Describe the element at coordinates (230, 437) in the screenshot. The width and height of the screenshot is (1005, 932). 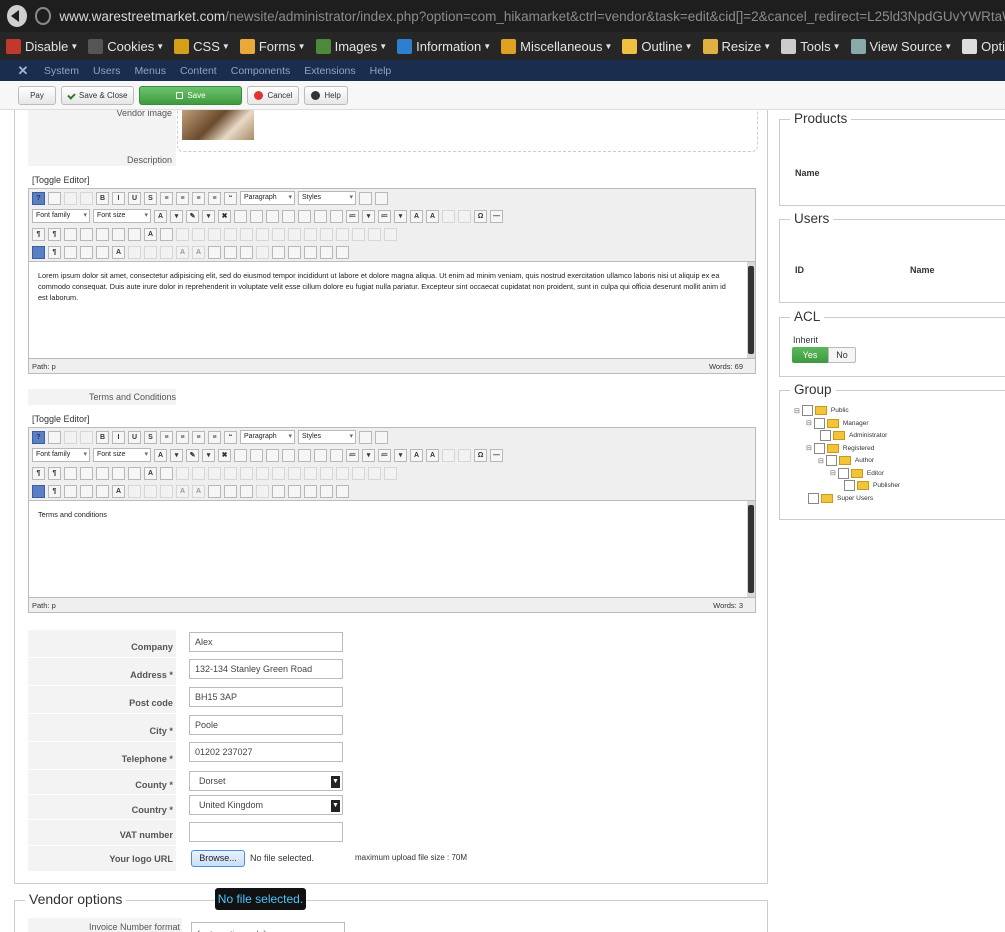
I see `editor-tool-icon: “` at that location.